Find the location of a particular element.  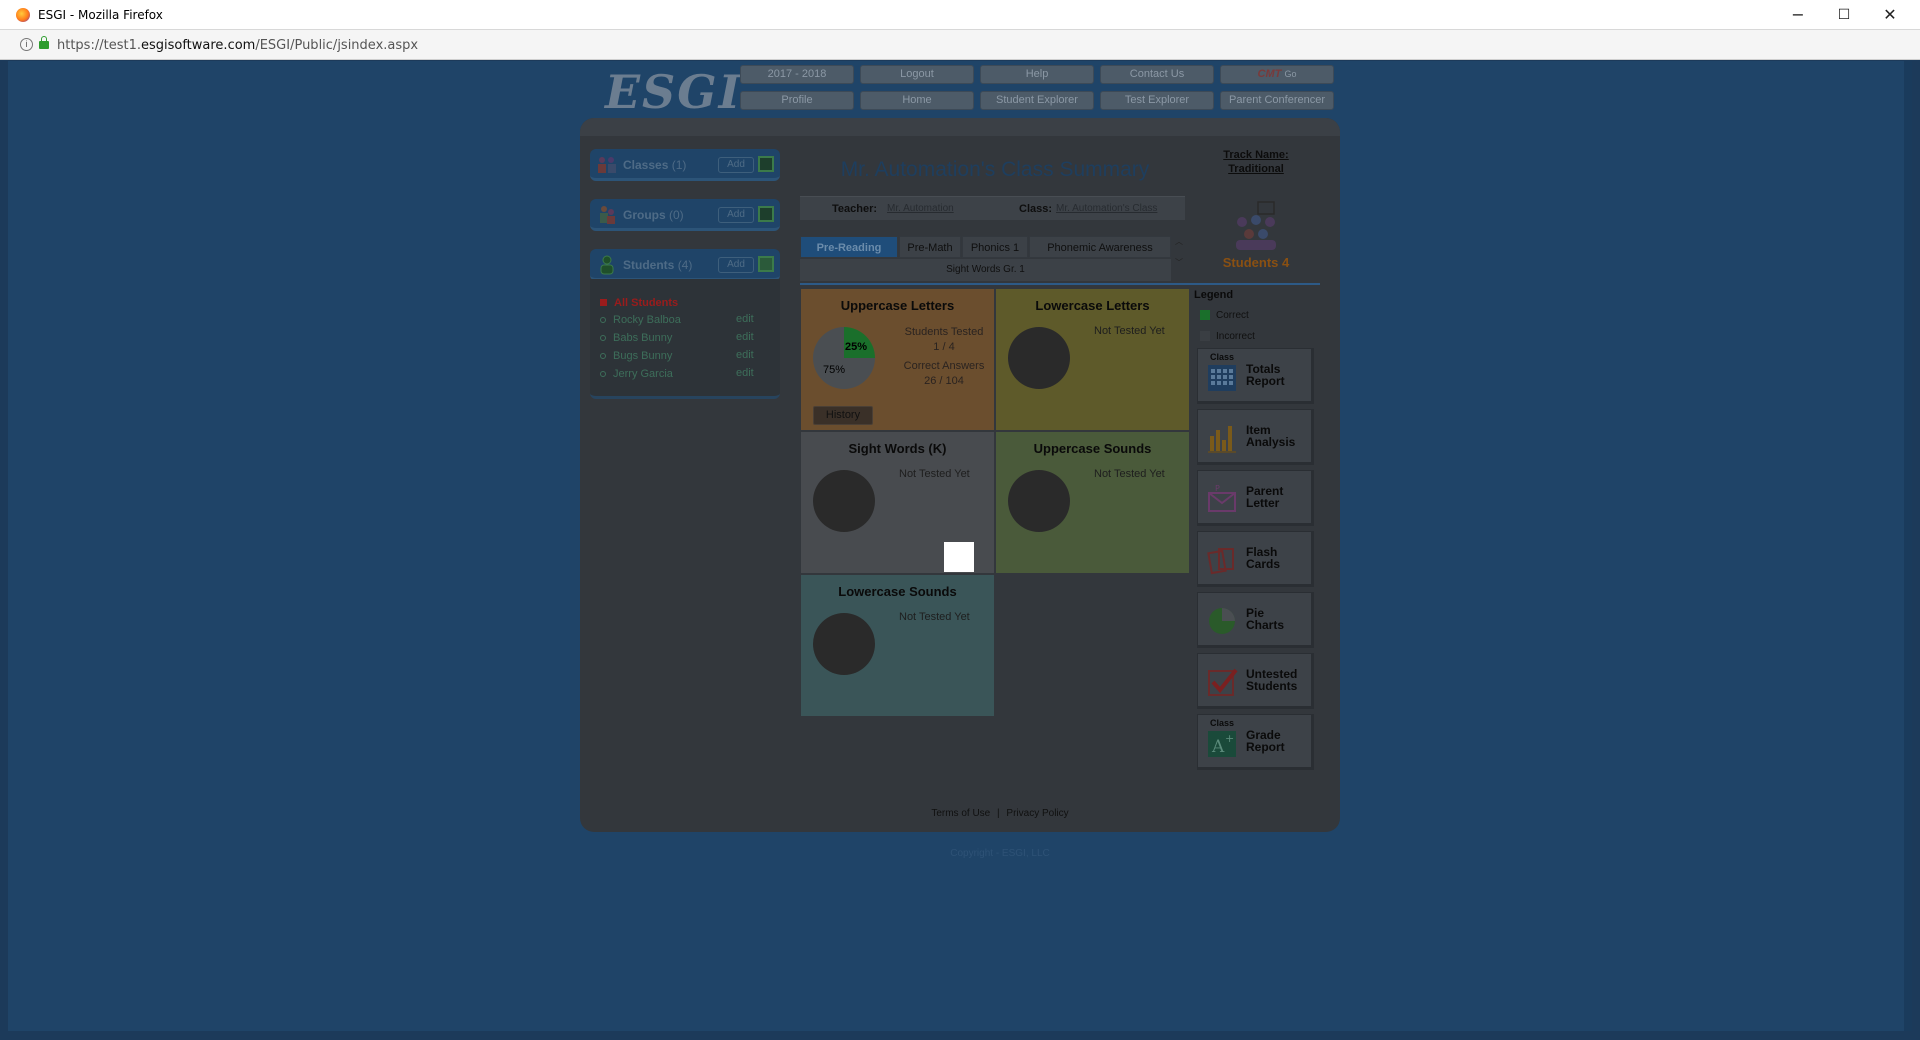

test-name: Uppercase Letters is located at coordinates (897, 305).